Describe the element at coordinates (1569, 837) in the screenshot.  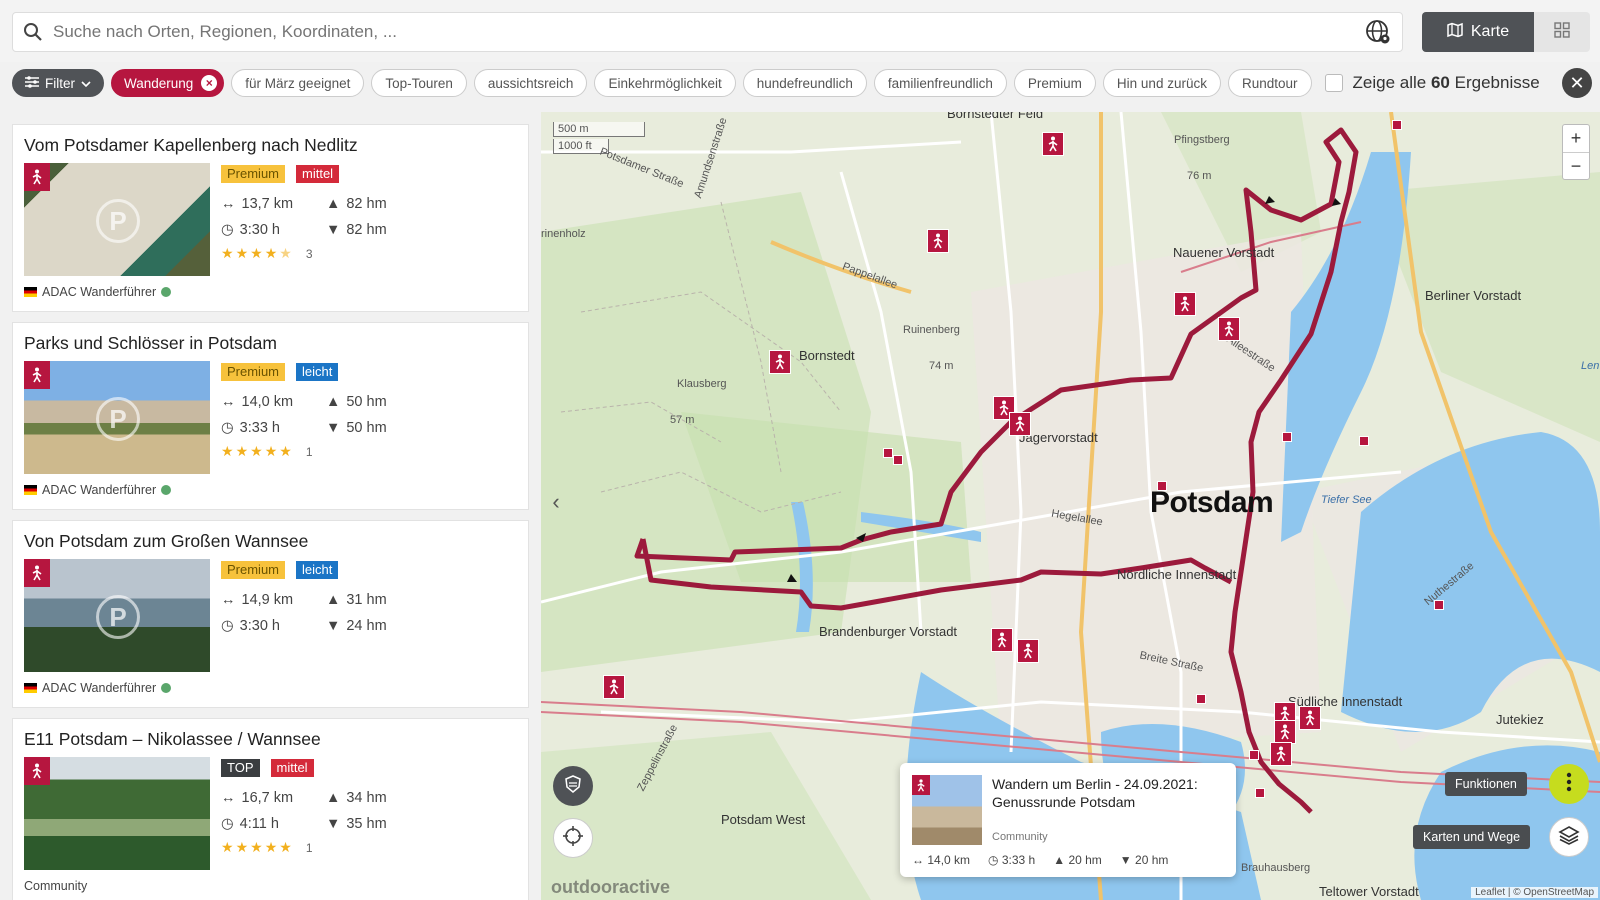
I see `layers-button` at that location.